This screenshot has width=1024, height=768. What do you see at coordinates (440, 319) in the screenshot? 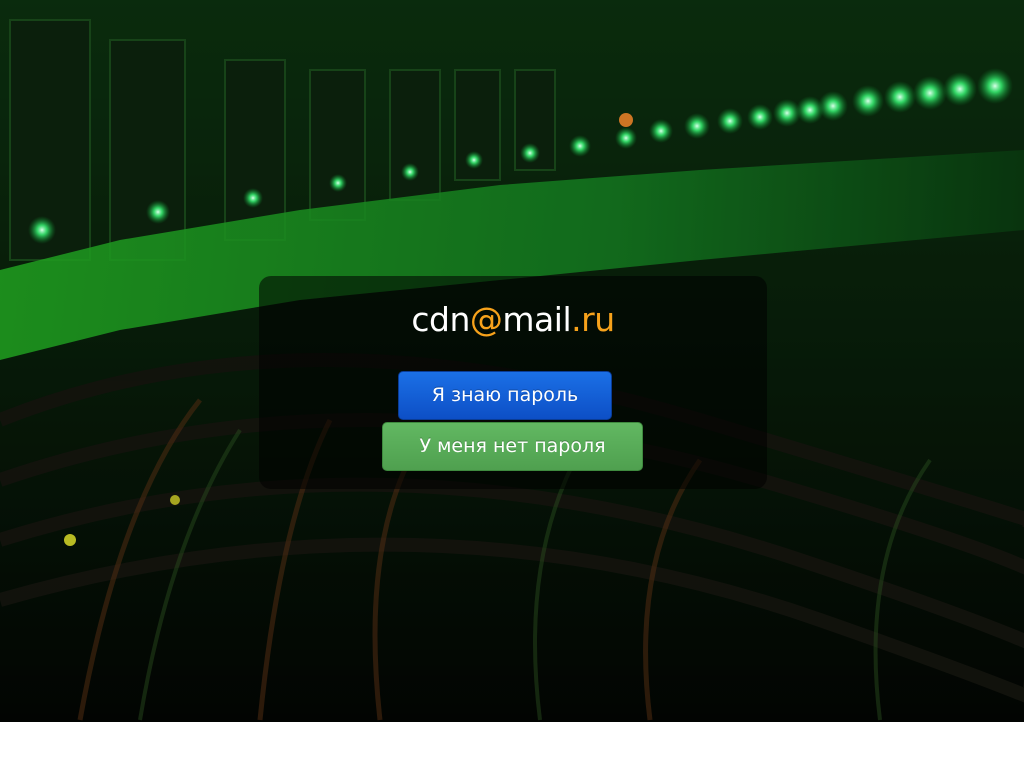
I see `logo-cdn-text: cdn` at bounding box center [440, 319].